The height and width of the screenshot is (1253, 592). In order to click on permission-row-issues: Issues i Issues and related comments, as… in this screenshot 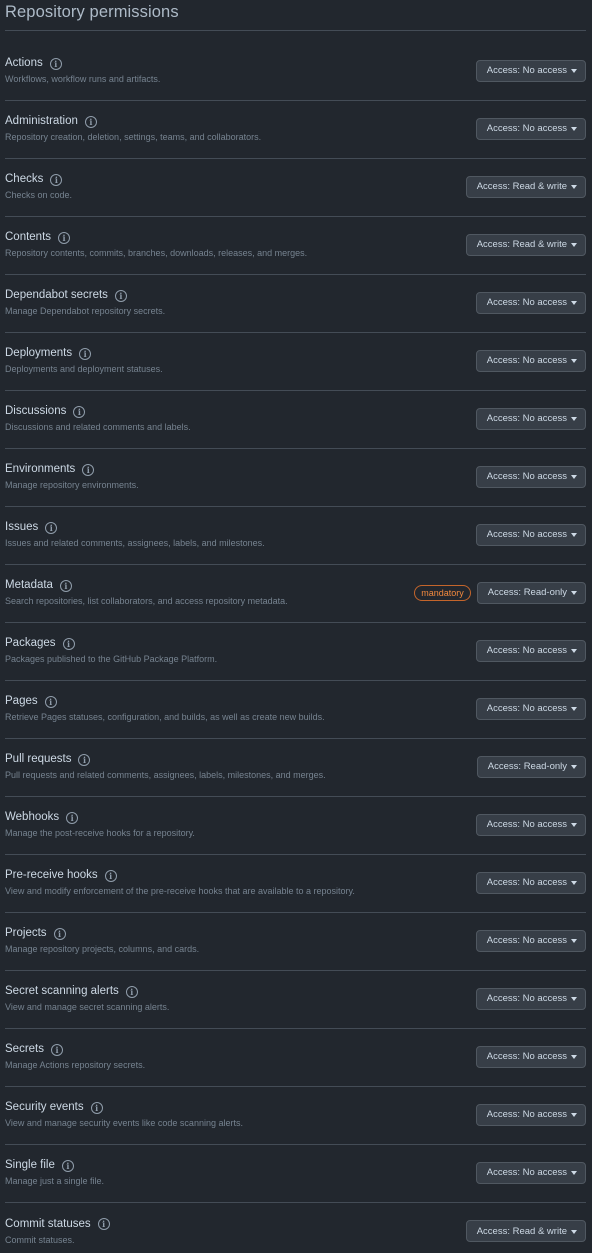, I will do `click(295, 536)`.